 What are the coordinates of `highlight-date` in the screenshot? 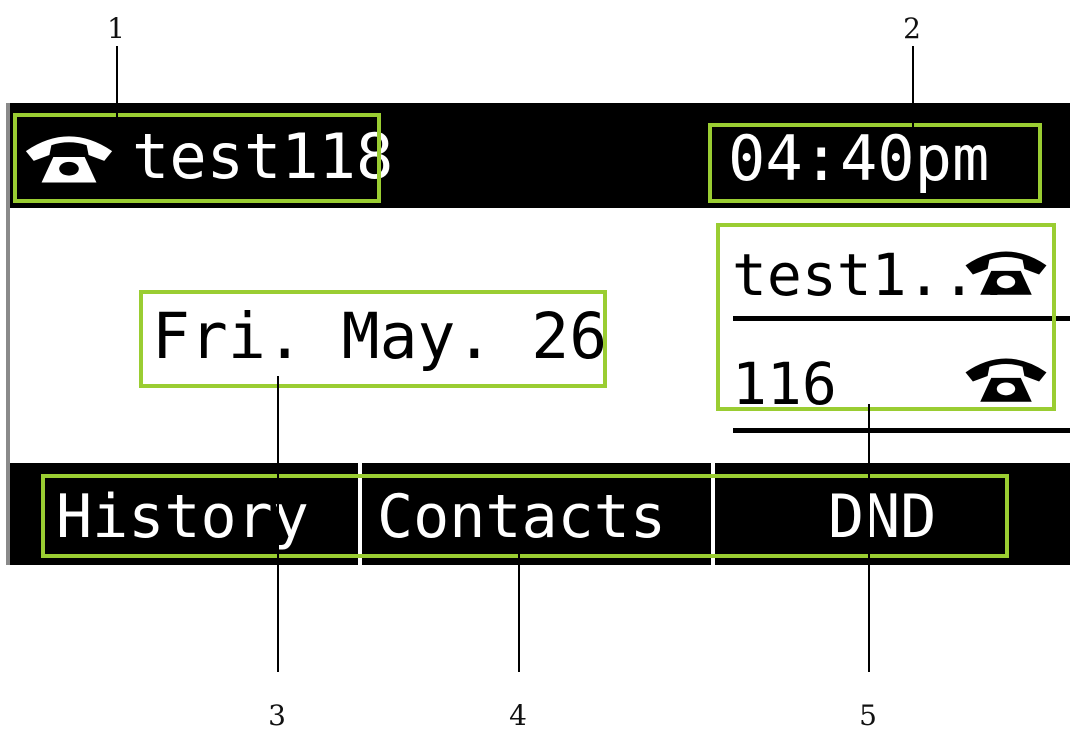 It's located at (373, 339).